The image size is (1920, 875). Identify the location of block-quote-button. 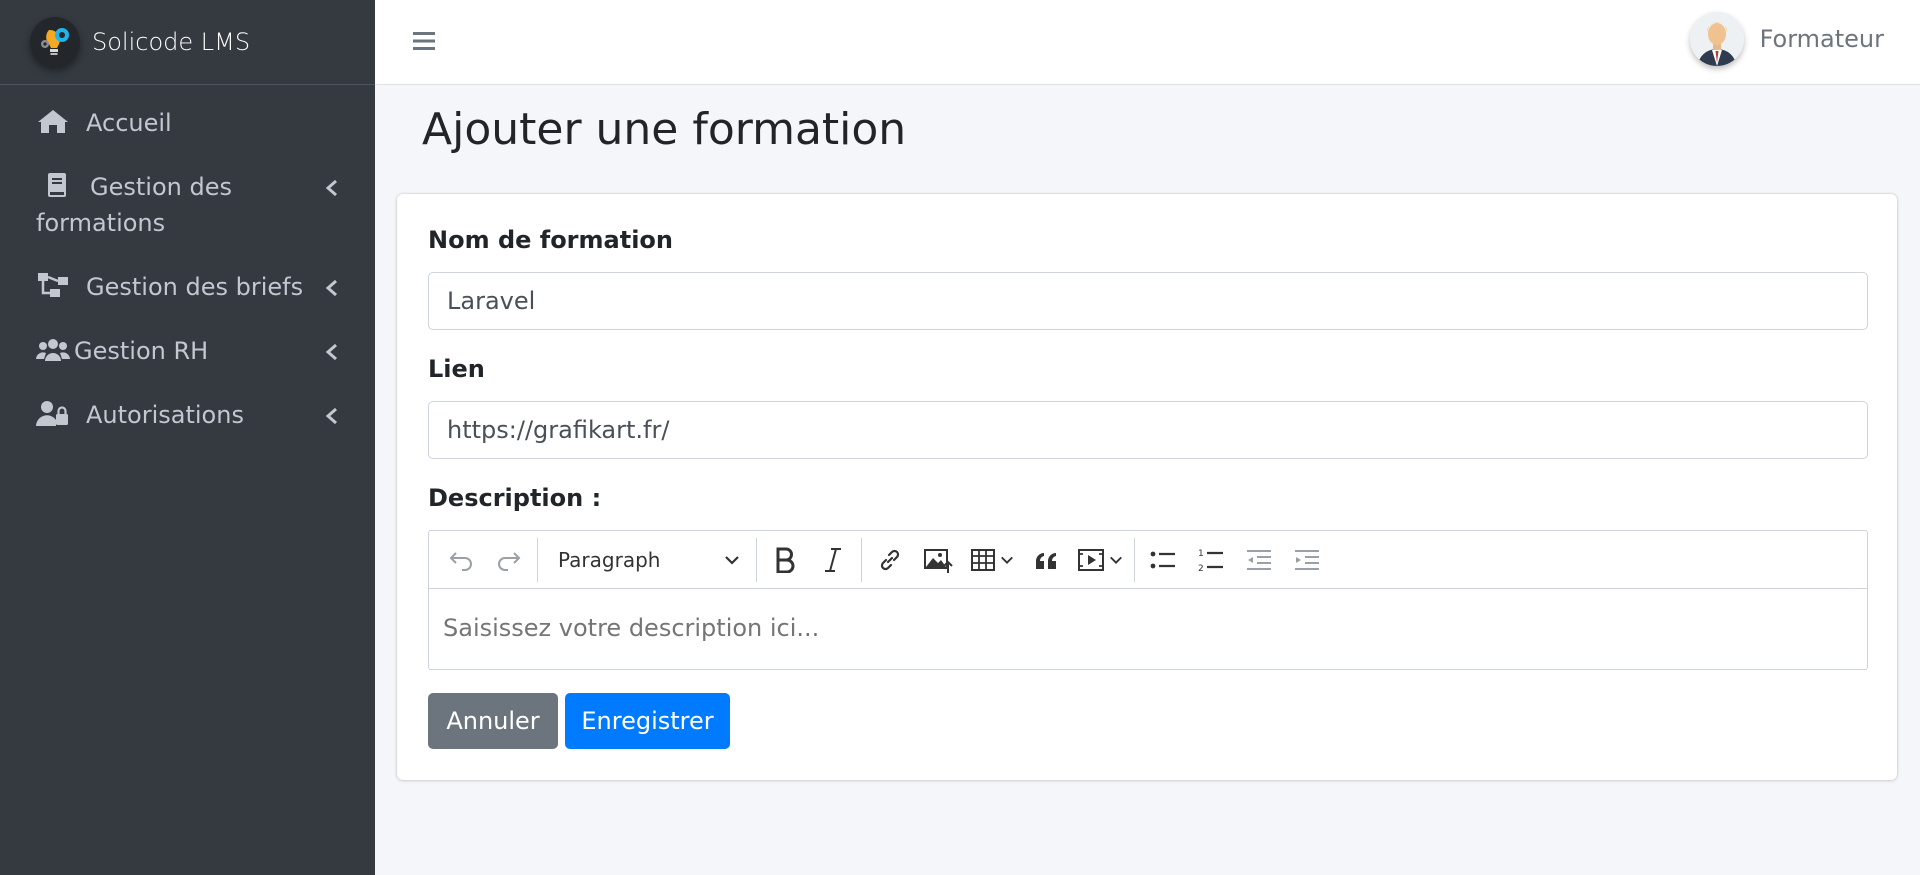
(1046, 560).